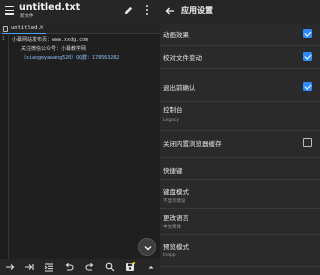  What do you see at coordinates (41, 27) in the screenshot?
I see `close-icon: ×` at bounding box center [41, 27].